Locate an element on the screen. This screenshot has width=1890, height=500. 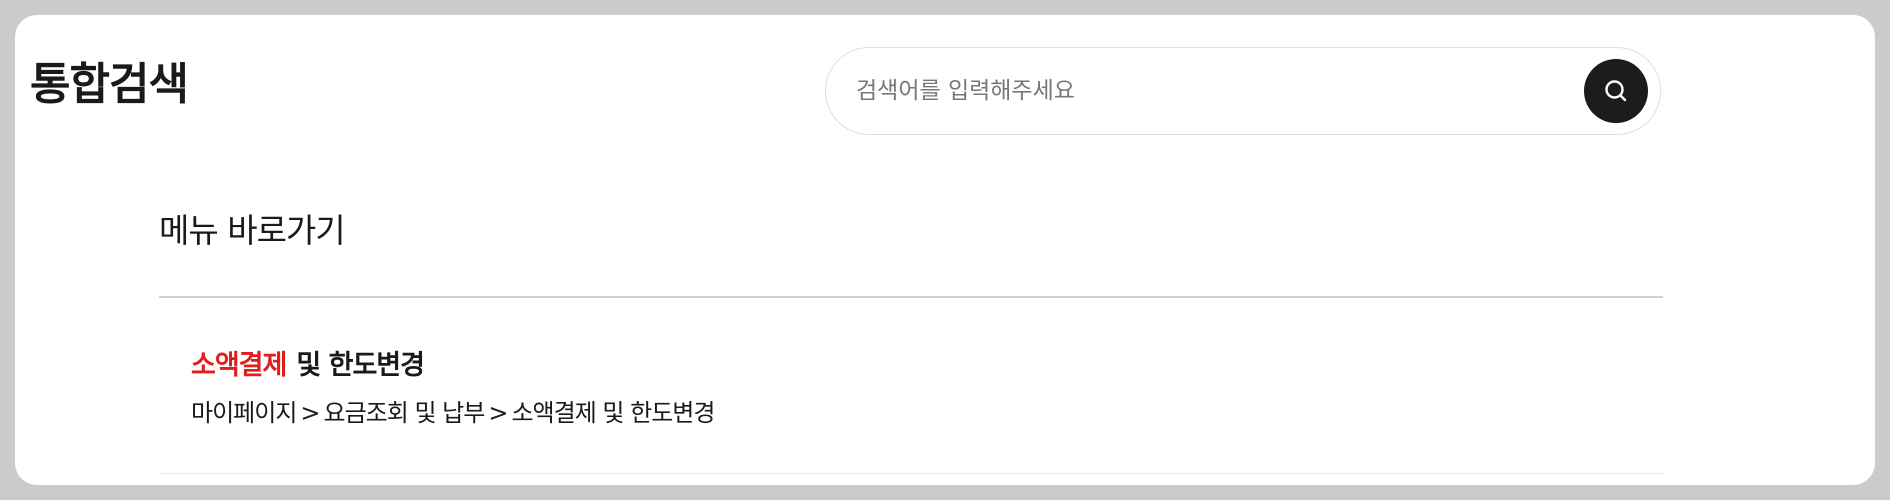
page-title: 통합검색 is located at coordinates (109, 84).